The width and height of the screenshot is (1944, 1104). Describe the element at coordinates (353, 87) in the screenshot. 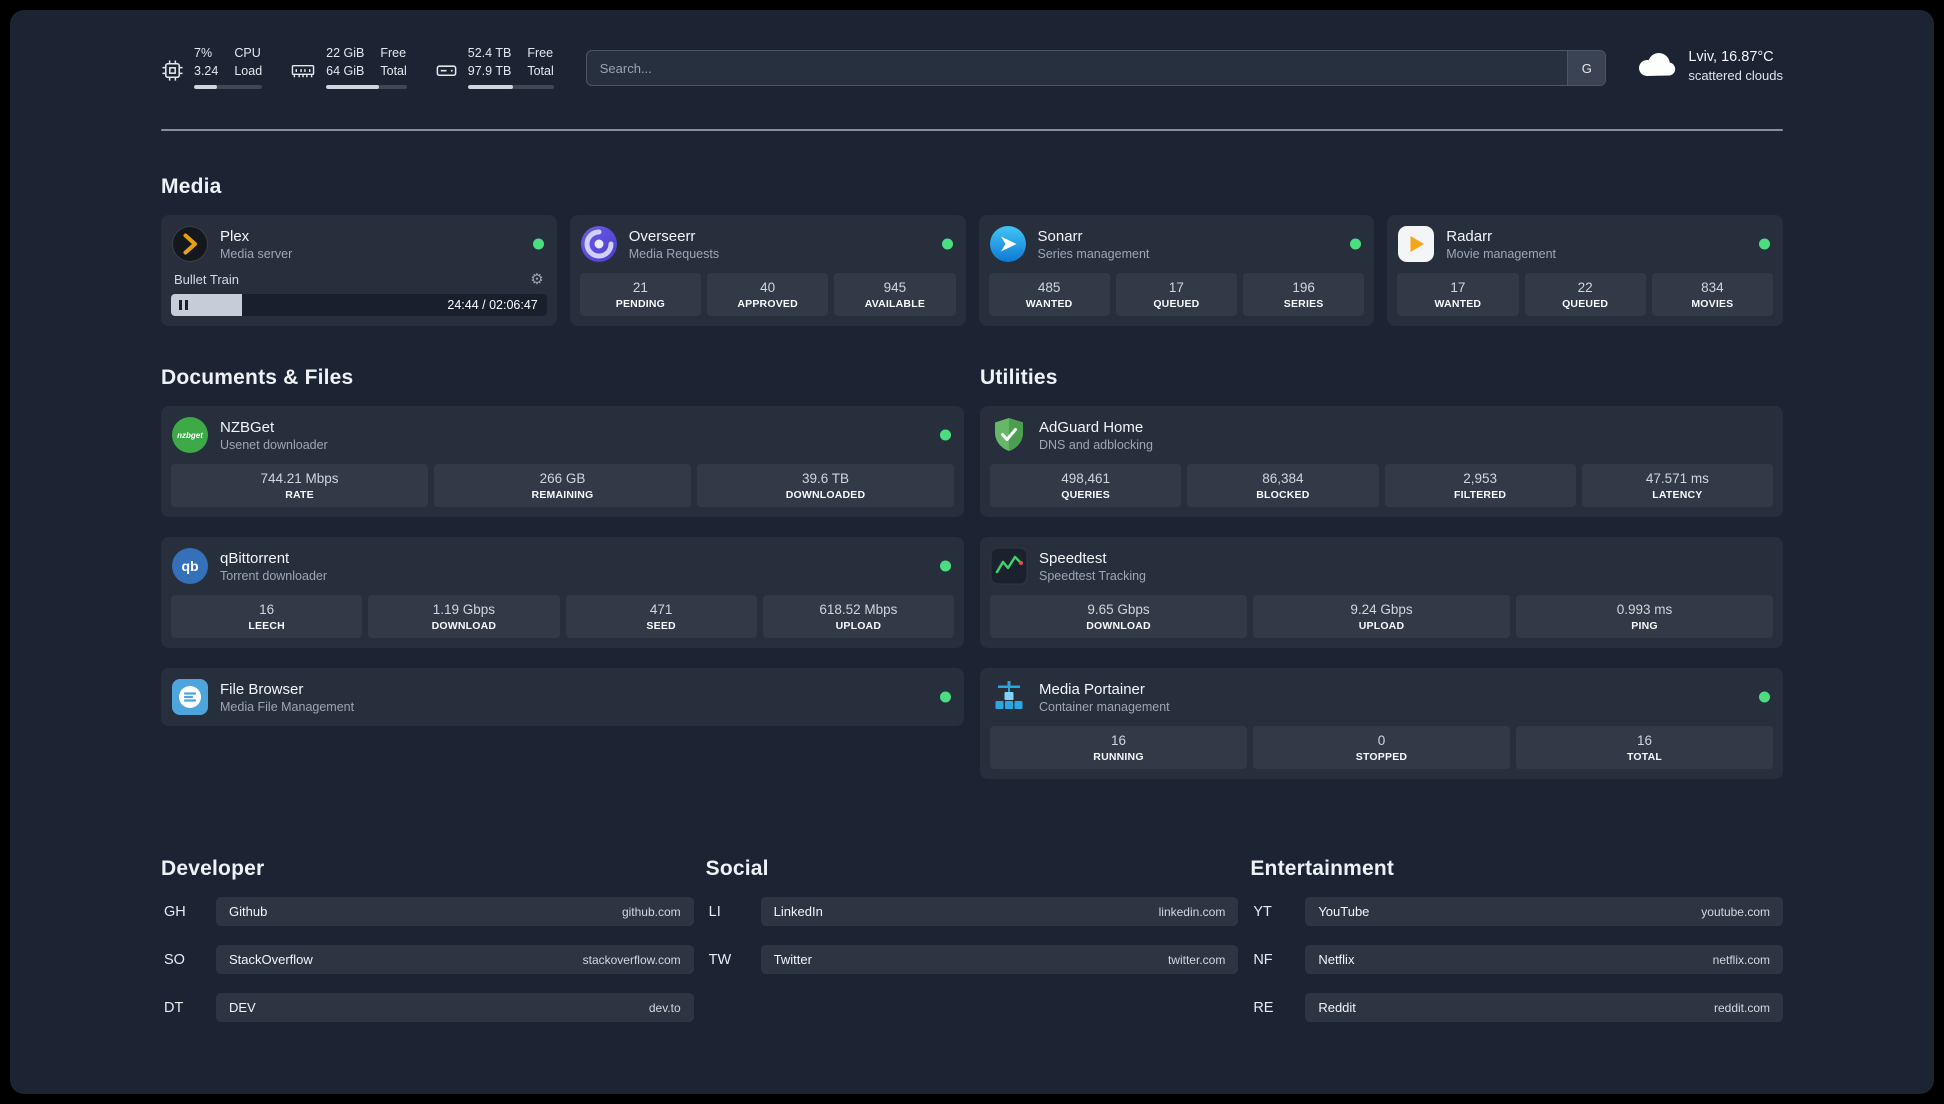

I see `memory-bar-fill` at that location.